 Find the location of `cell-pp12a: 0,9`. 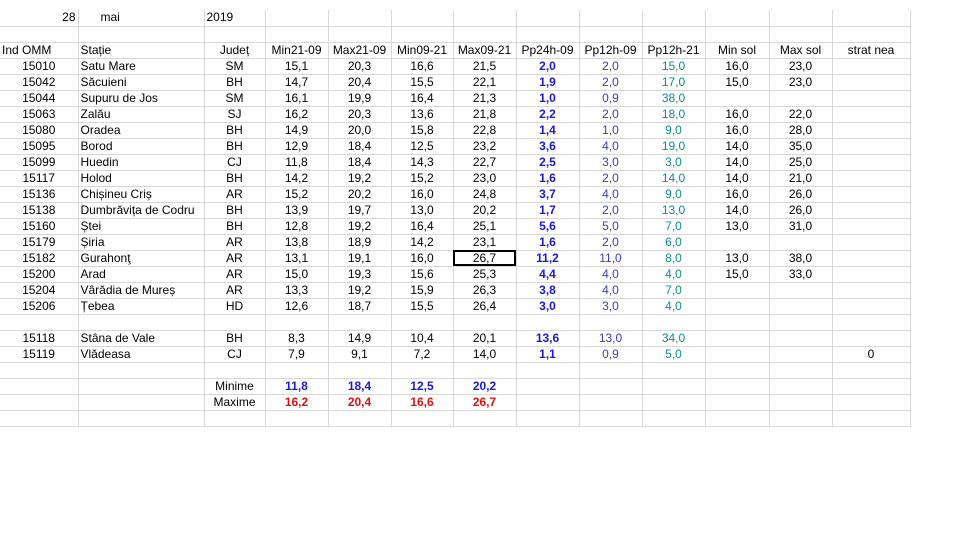

cell-pp12a: 0,9 is located at coordinates (611, 354).